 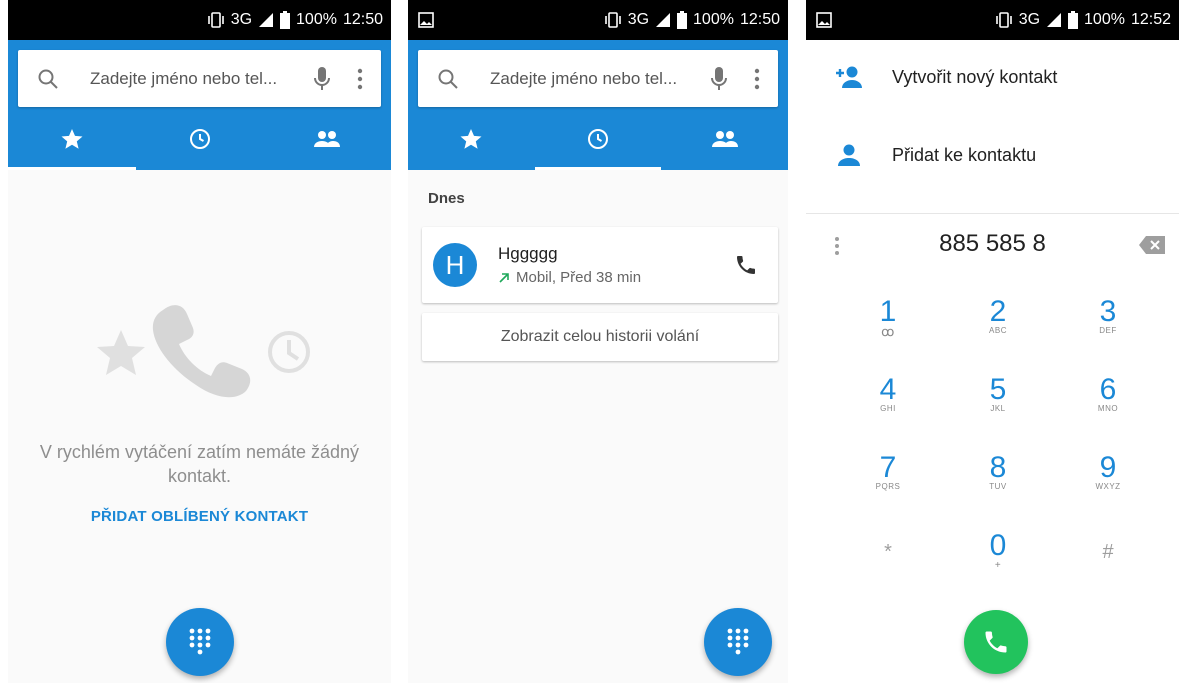 I want to click on key-1: 1ꝏ, so click(x=888, y=331).